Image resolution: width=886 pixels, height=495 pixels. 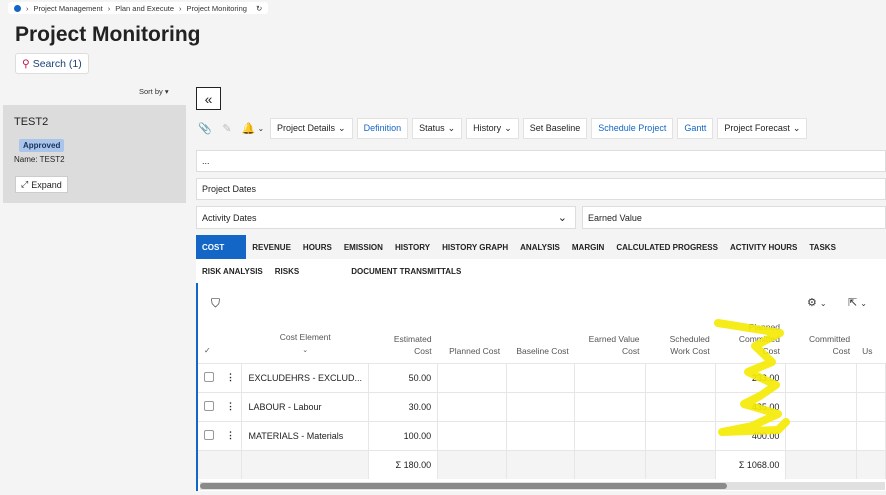 I want to click on expand-icon: ⤢, so click(x=25, y=184).